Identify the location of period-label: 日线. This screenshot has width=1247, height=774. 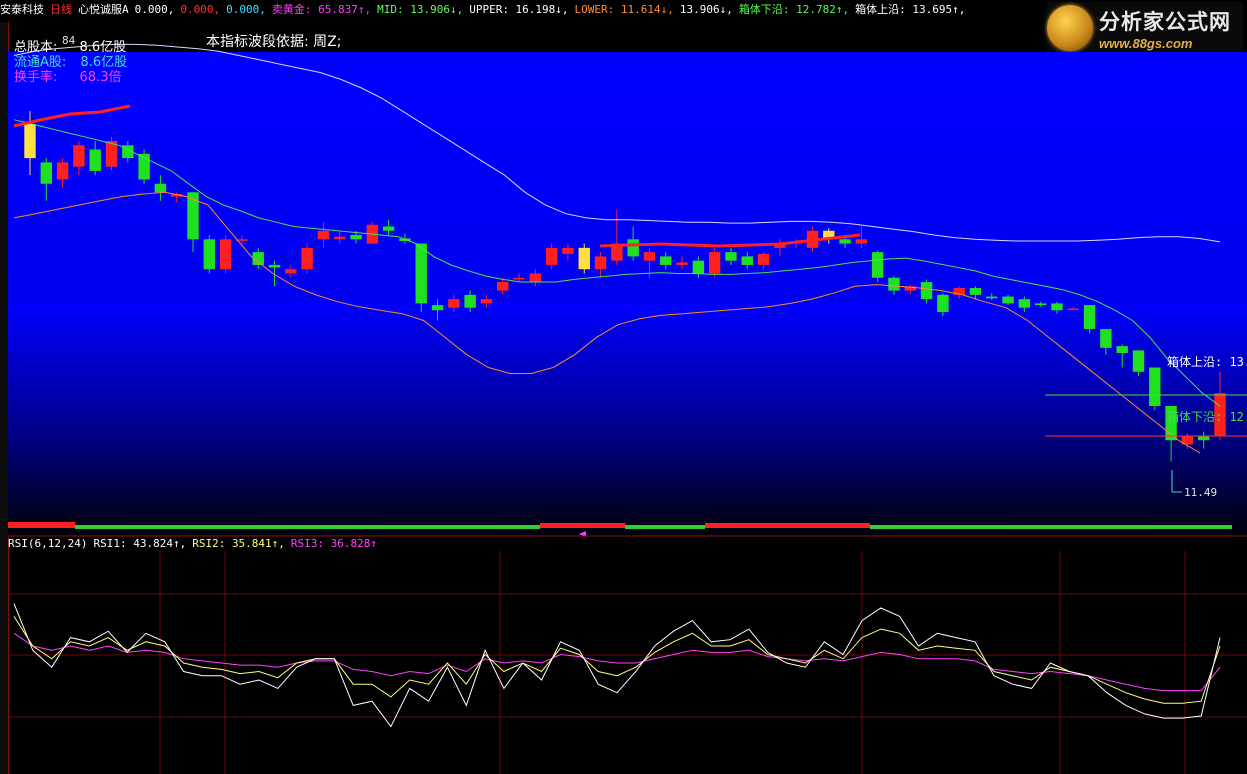
(64, 9).